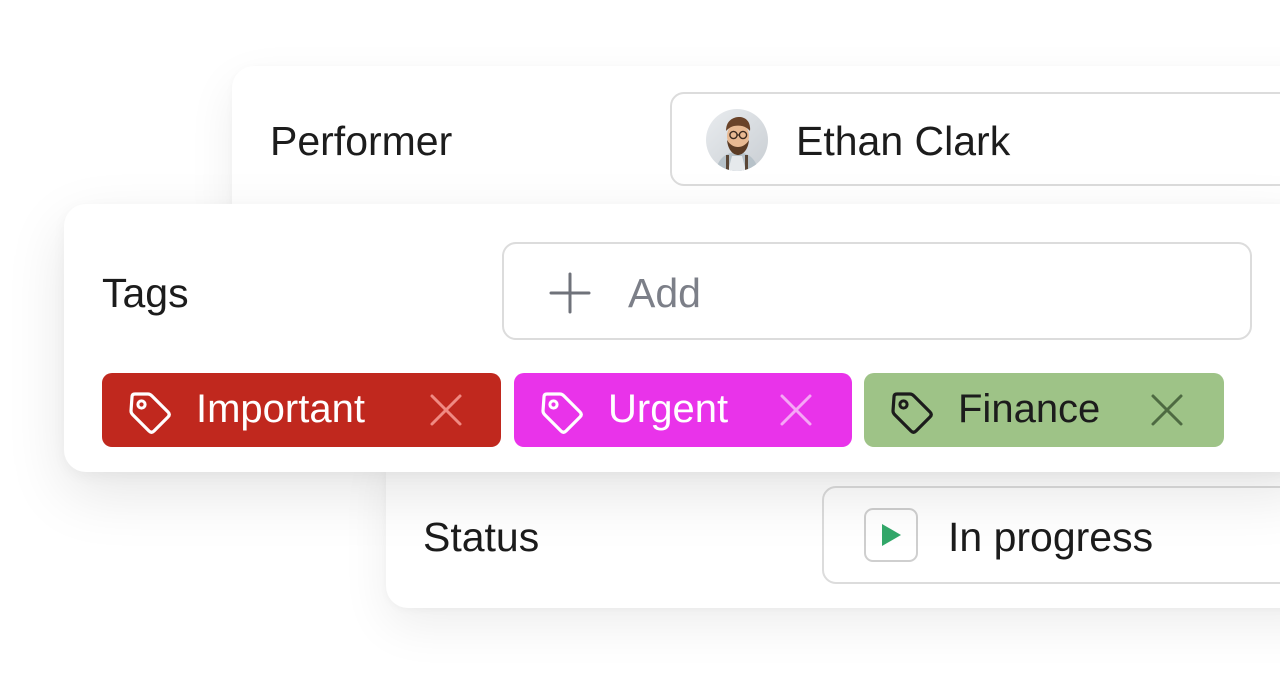 The image size is (1280, 673). I want to click on tag-label: Important, so click(280, 409).